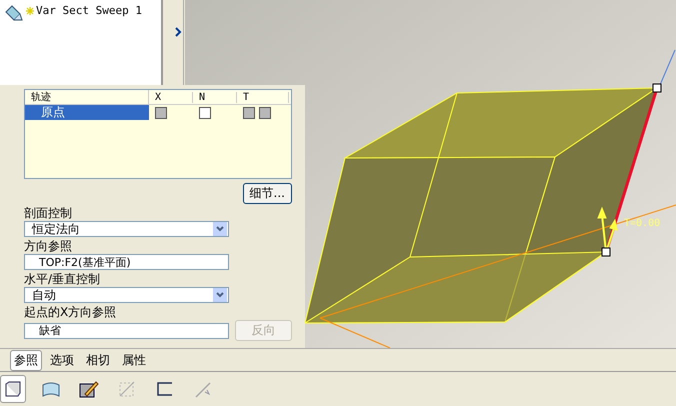  What do you see at coordinates (62, 360) in the screenshot?
I see `tab: 选项` at bounding box center [62, 360].